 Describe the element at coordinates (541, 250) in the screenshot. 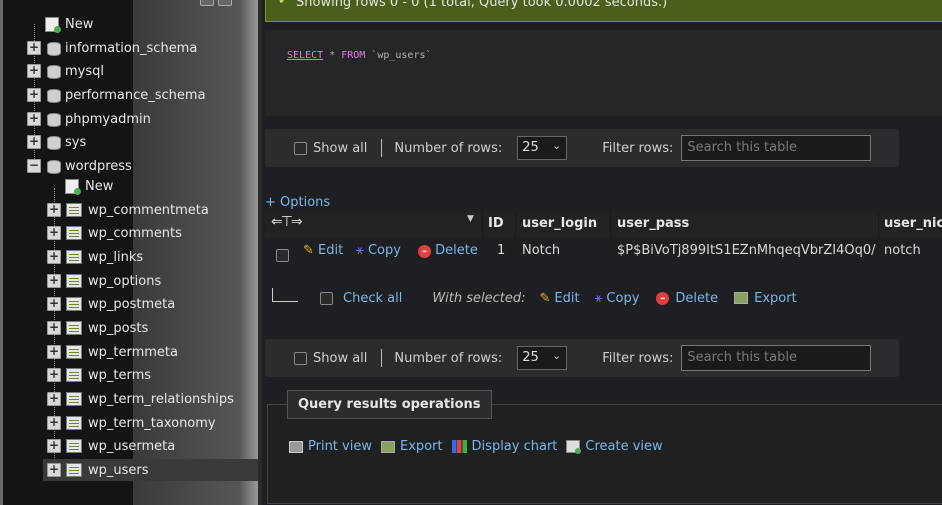

I see `cell-user-login: Notch` at that location.